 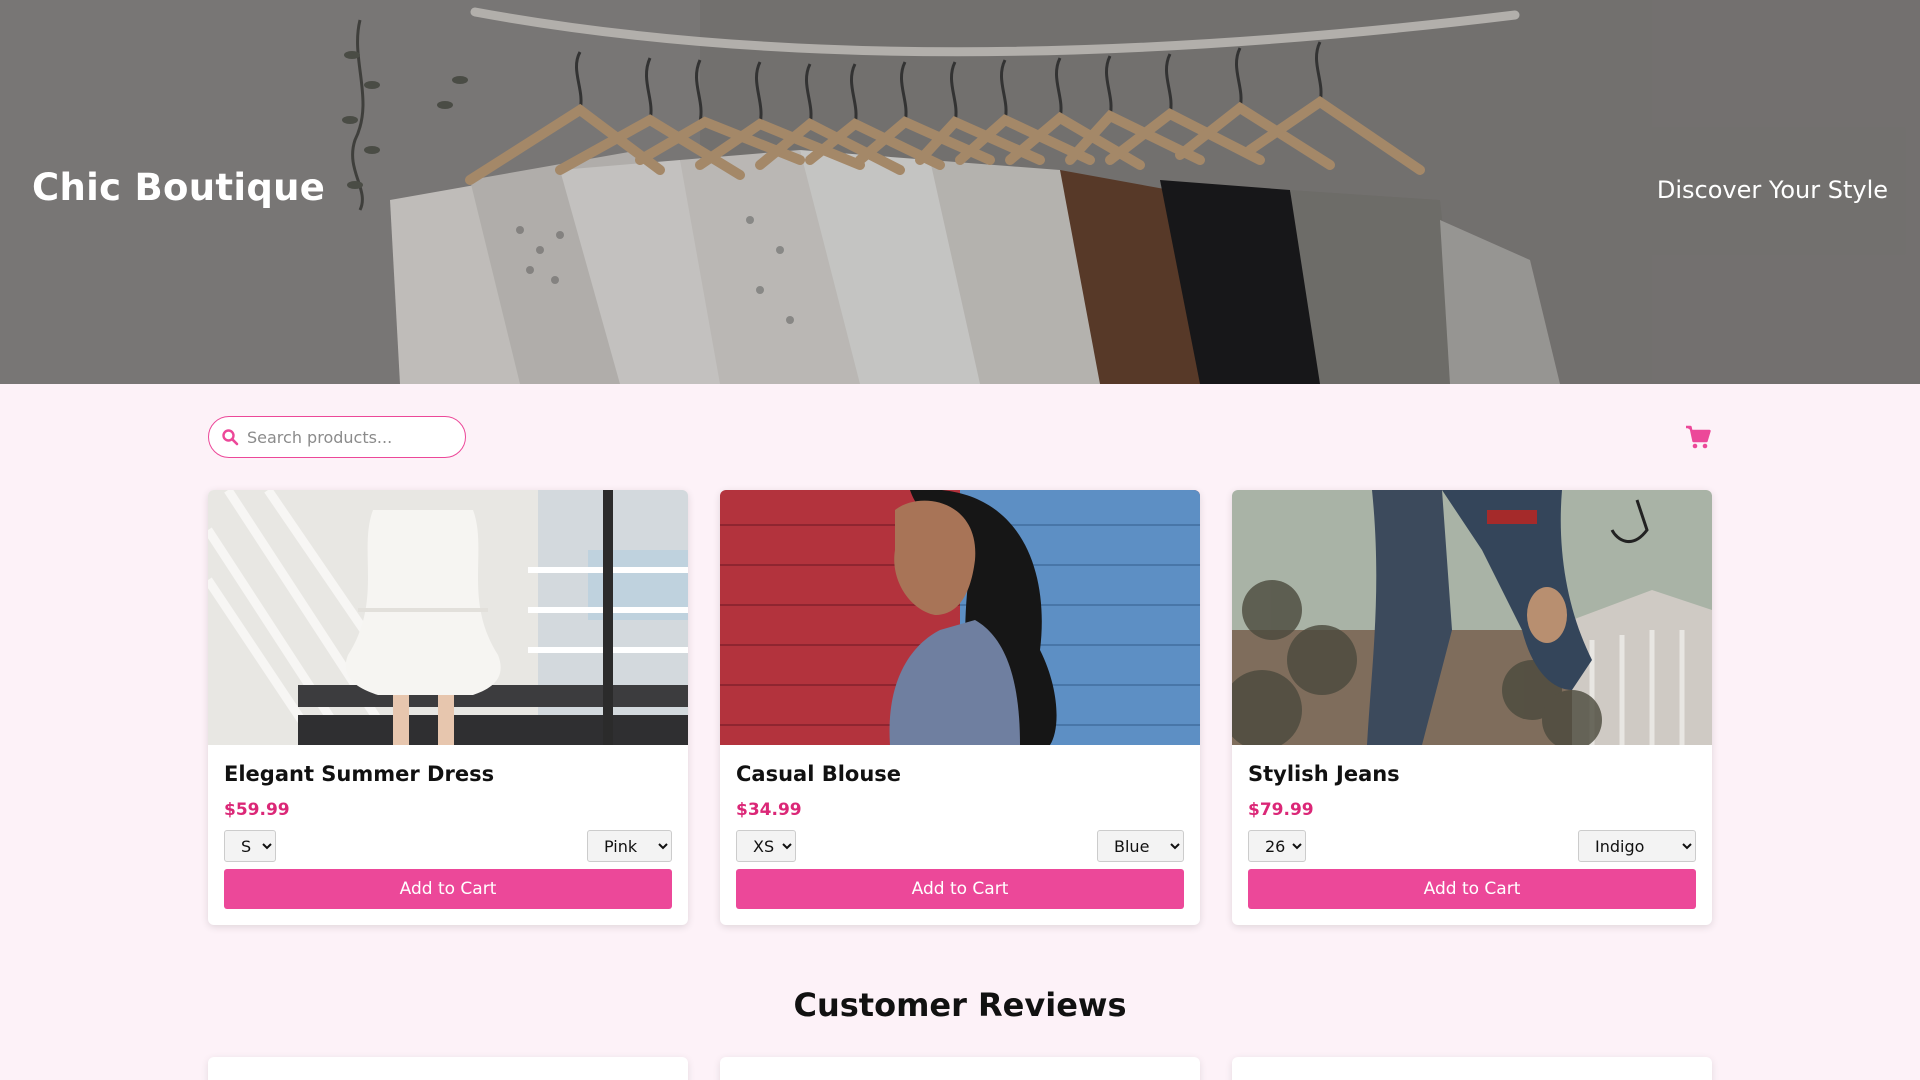 I want to click on search-bar, so click(x=337, y=437).